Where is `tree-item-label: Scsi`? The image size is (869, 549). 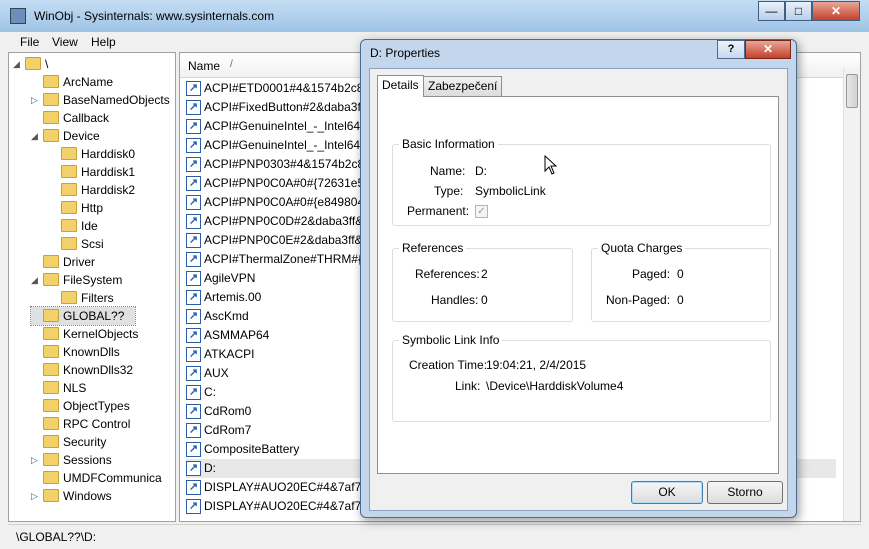 tree-item-label: Scsi is located at coordinates (92, 244).